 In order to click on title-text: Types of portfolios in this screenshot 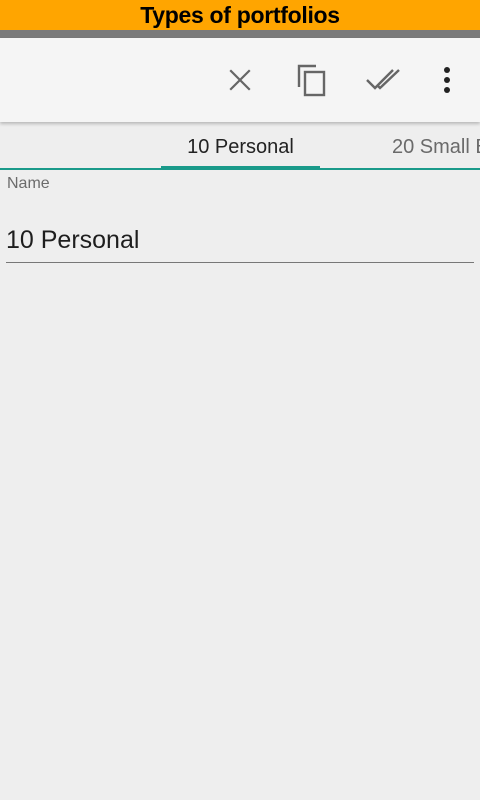, I will do `click(240, 14)`.